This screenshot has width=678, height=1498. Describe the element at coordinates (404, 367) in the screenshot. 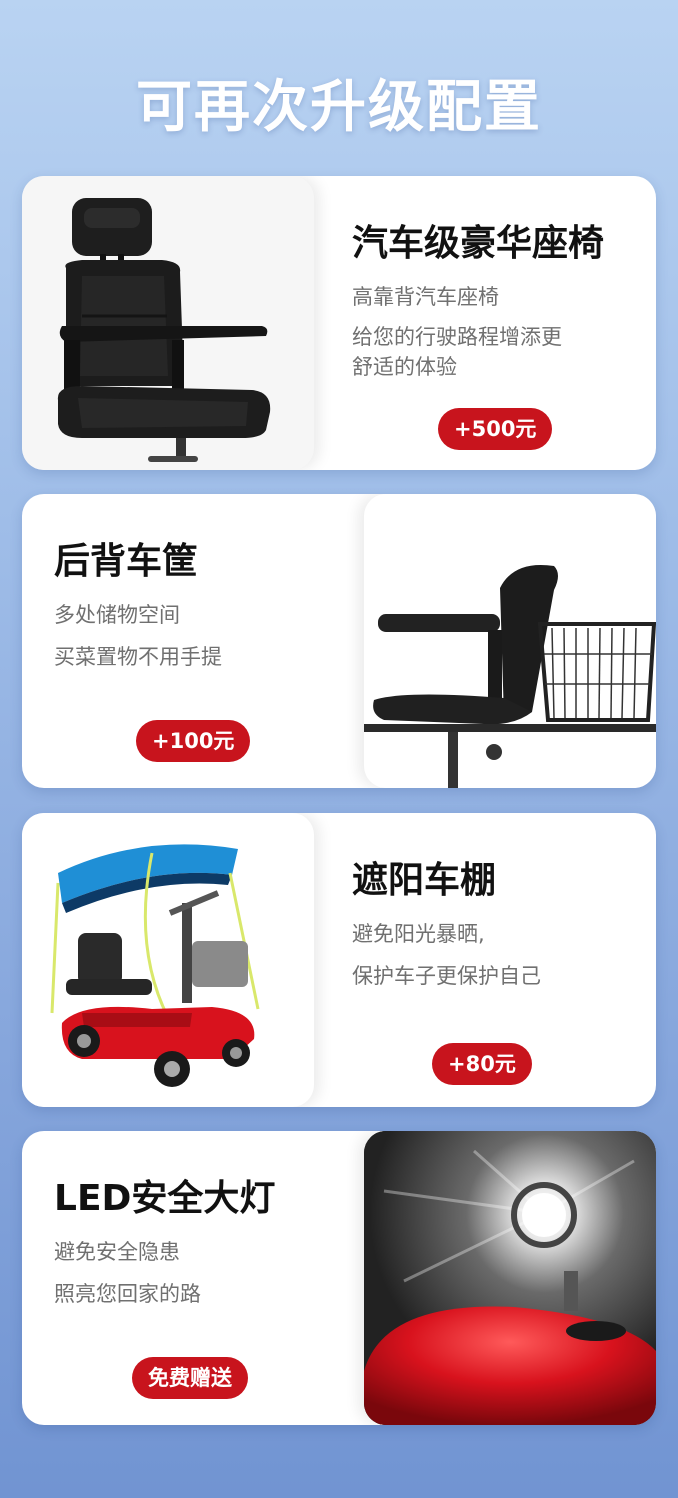

I see `card-desc-line: 舒适的体验` at that location.